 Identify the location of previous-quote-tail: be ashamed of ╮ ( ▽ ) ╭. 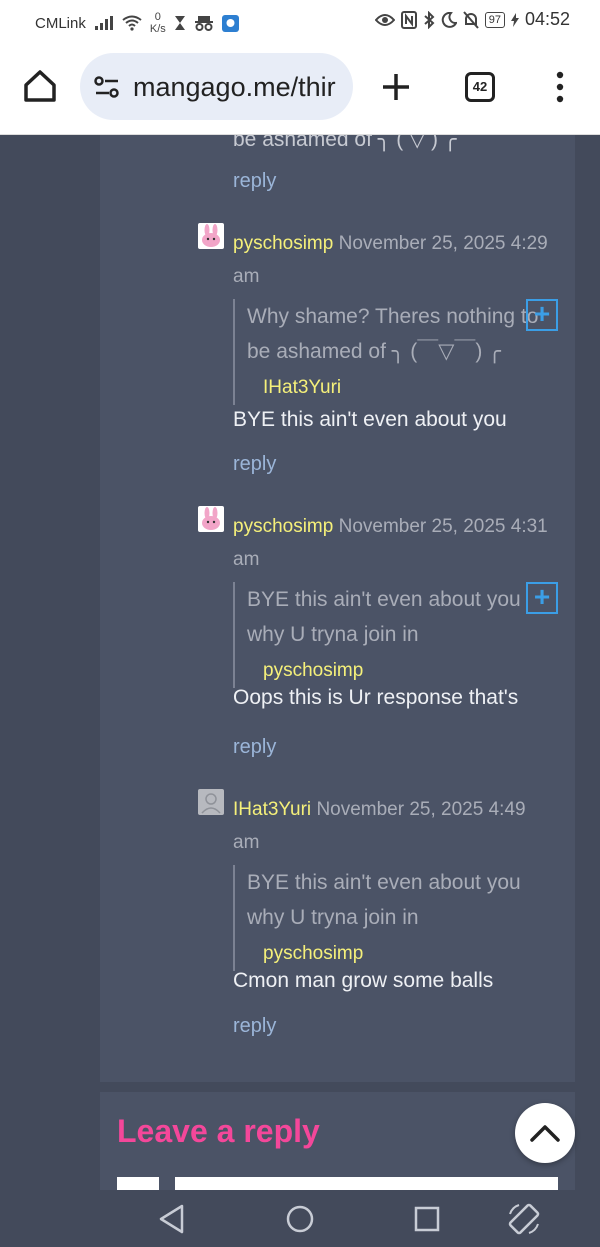
(345, 143).